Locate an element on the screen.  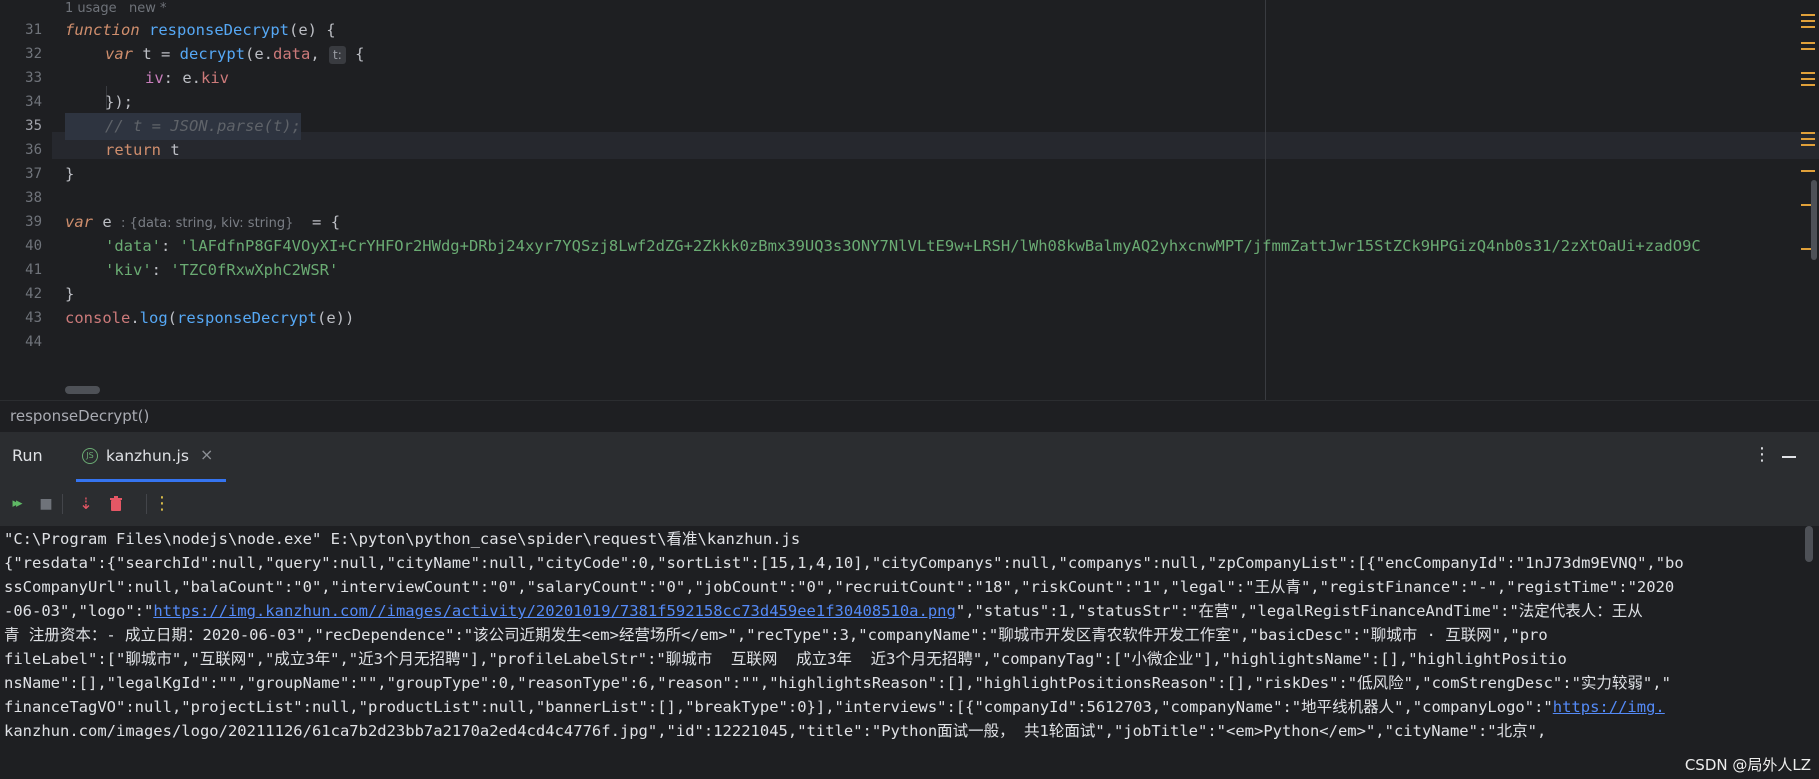
editor-horizontal-scrollbar is located at coordinates (82, 390).